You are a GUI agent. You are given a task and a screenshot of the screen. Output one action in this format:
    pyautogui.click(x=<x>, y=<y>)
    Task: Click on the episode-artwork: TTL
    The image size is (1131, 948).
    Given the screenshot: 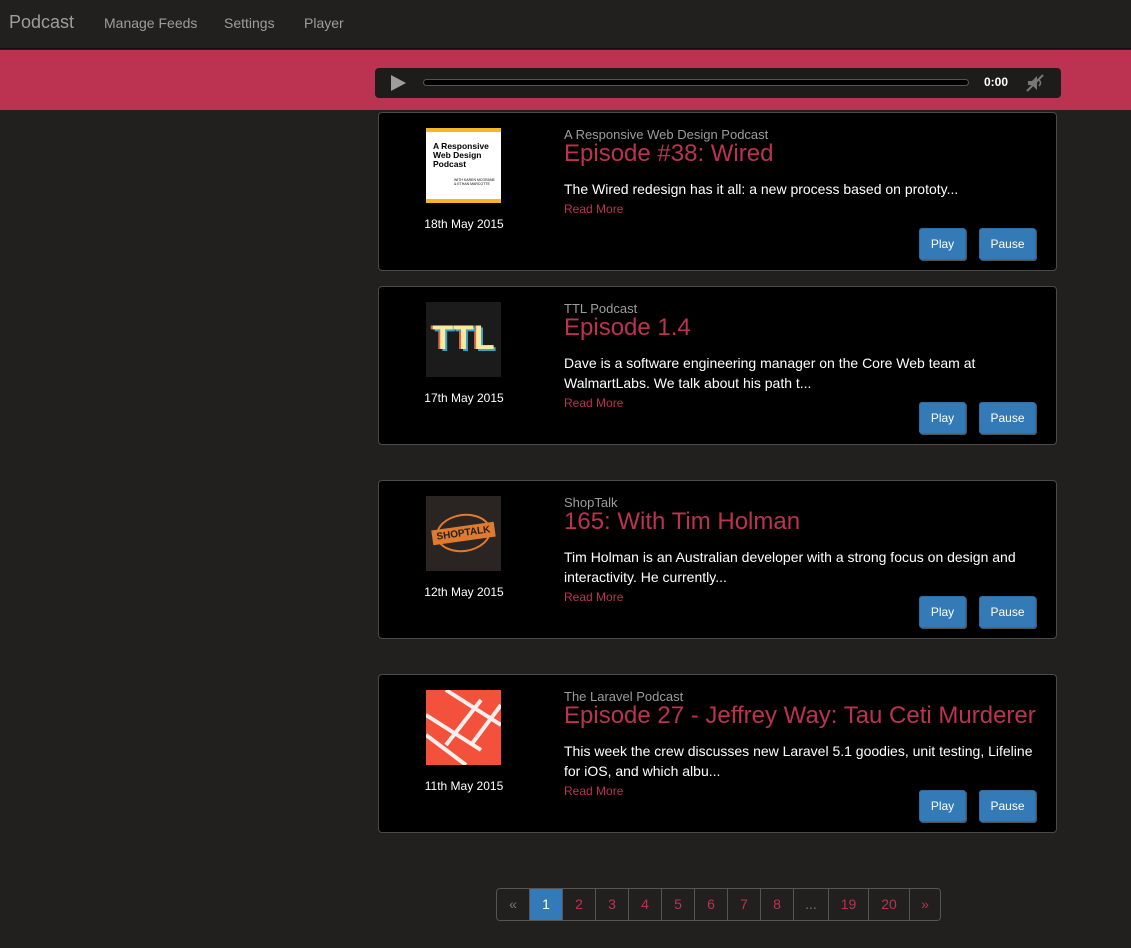 What is the action you would take?
    pyautogui.click(x=463, y=339)
    